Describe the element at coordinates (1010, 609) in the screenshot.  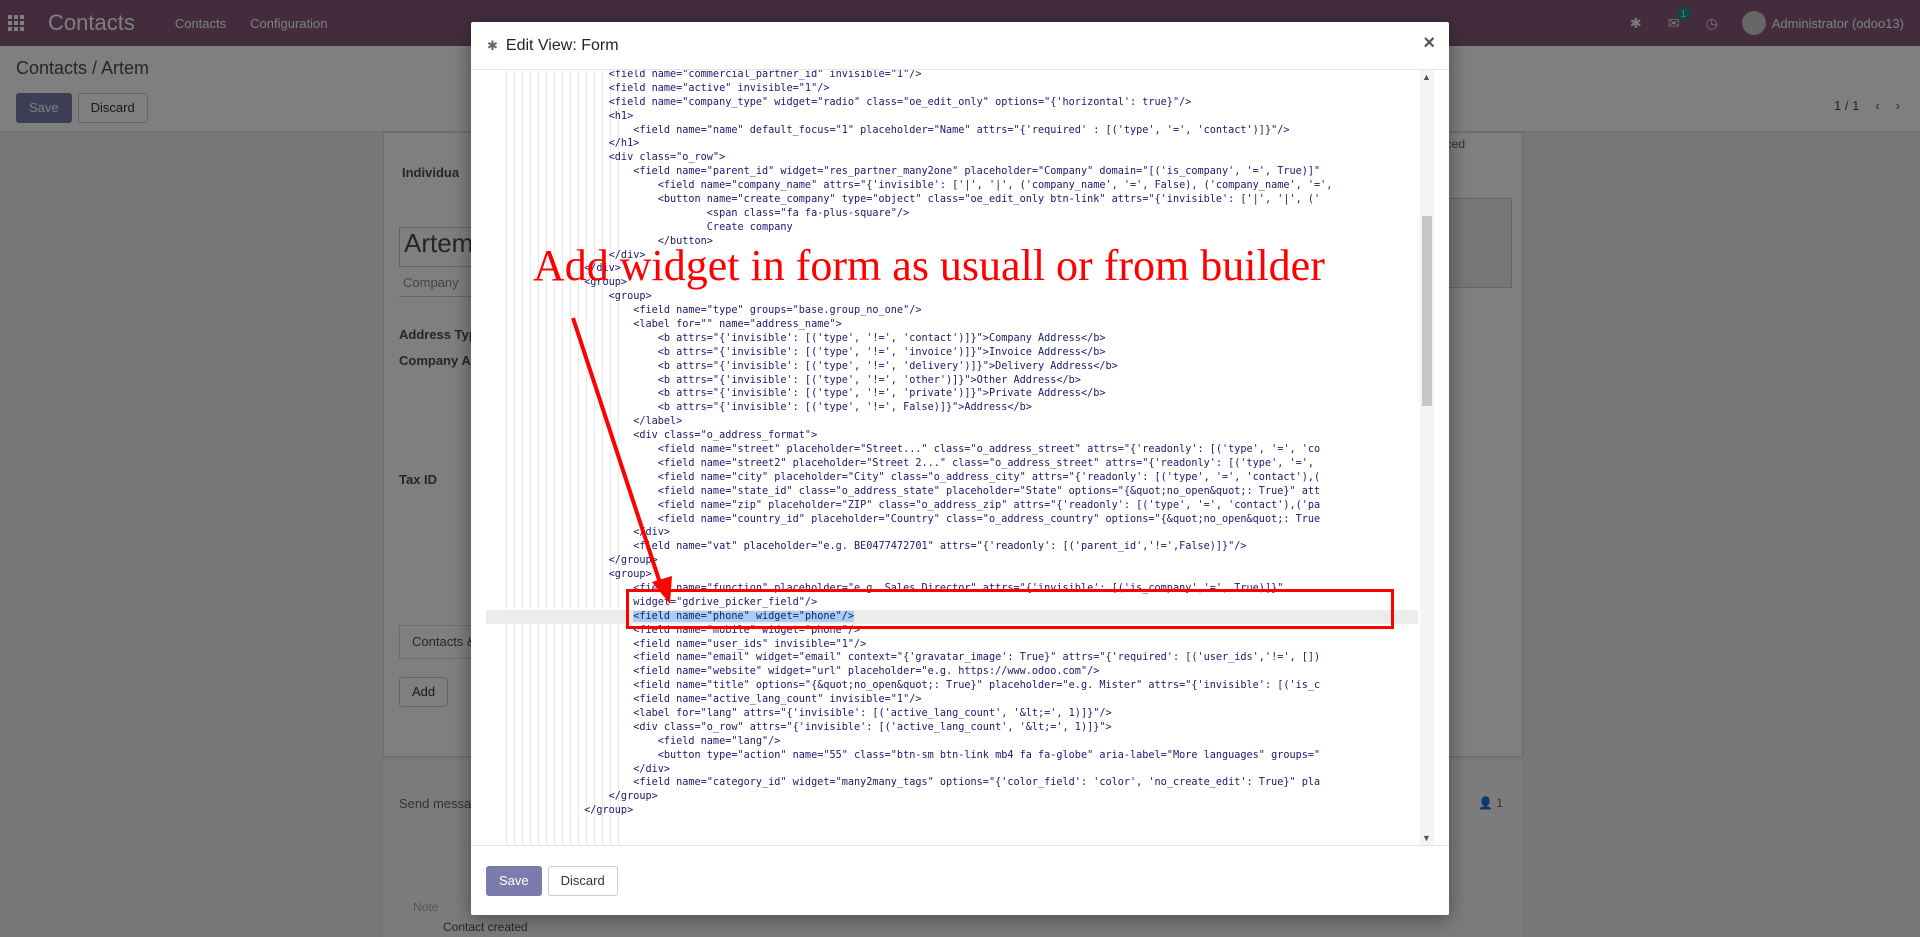
I see `highlight-box` at that location.